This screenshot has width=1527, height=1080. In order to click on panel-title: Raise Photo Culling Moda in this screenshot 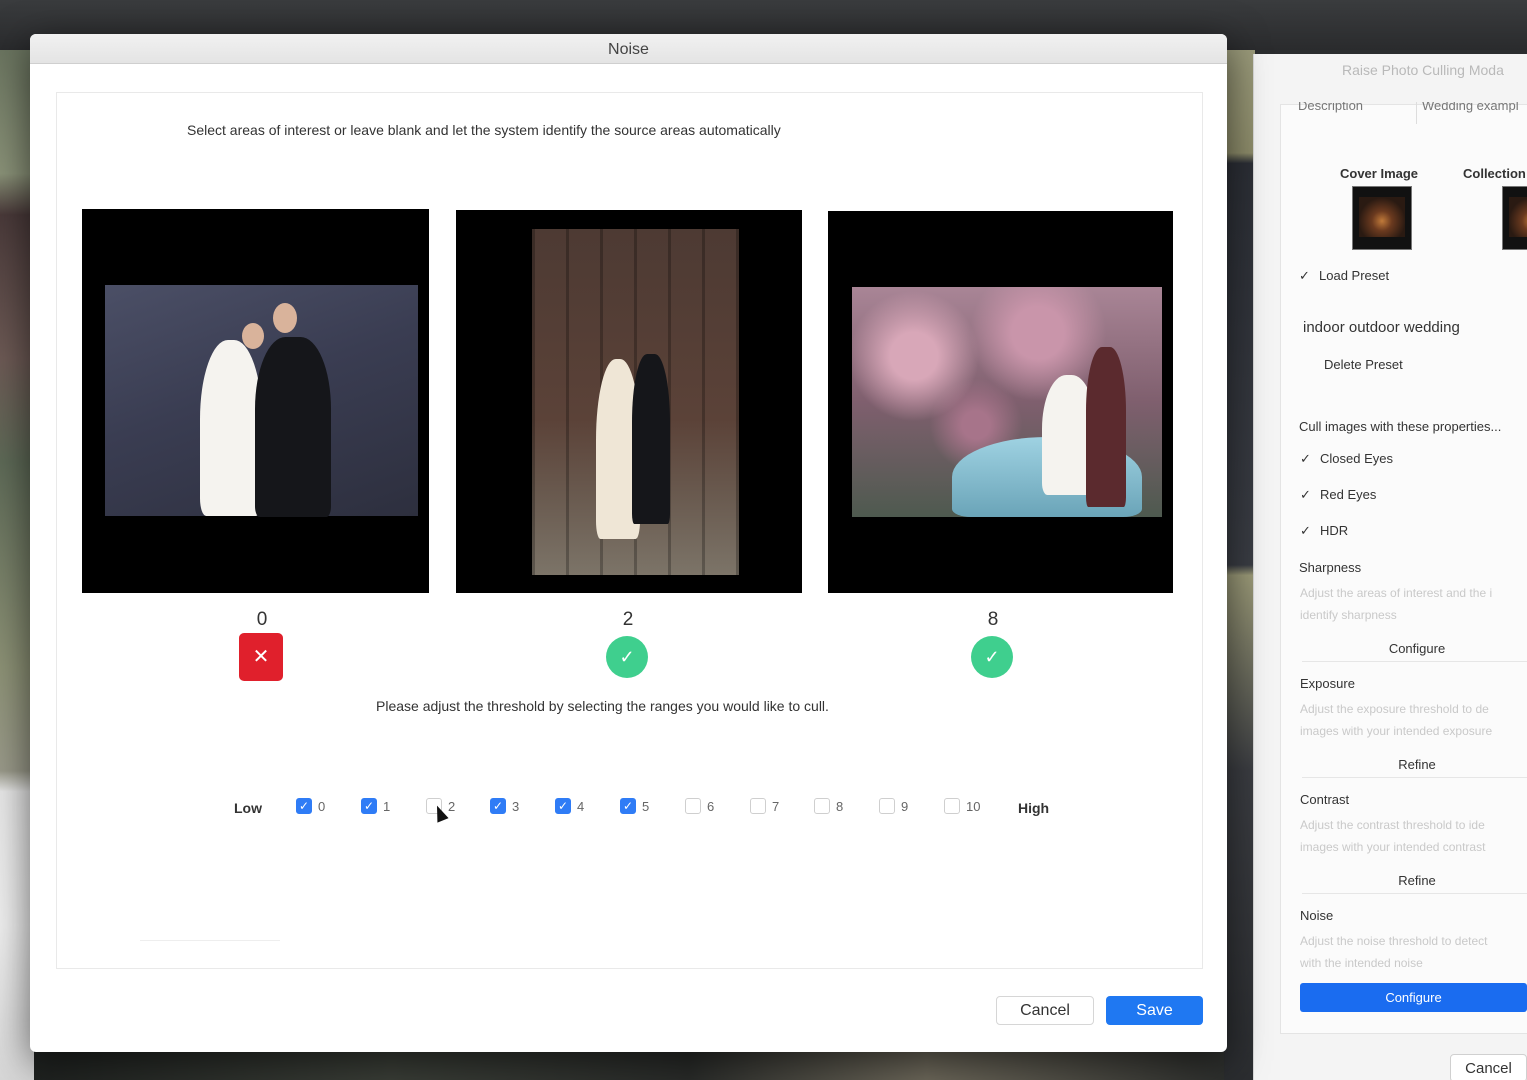, I will do `click(1423, 70)`.